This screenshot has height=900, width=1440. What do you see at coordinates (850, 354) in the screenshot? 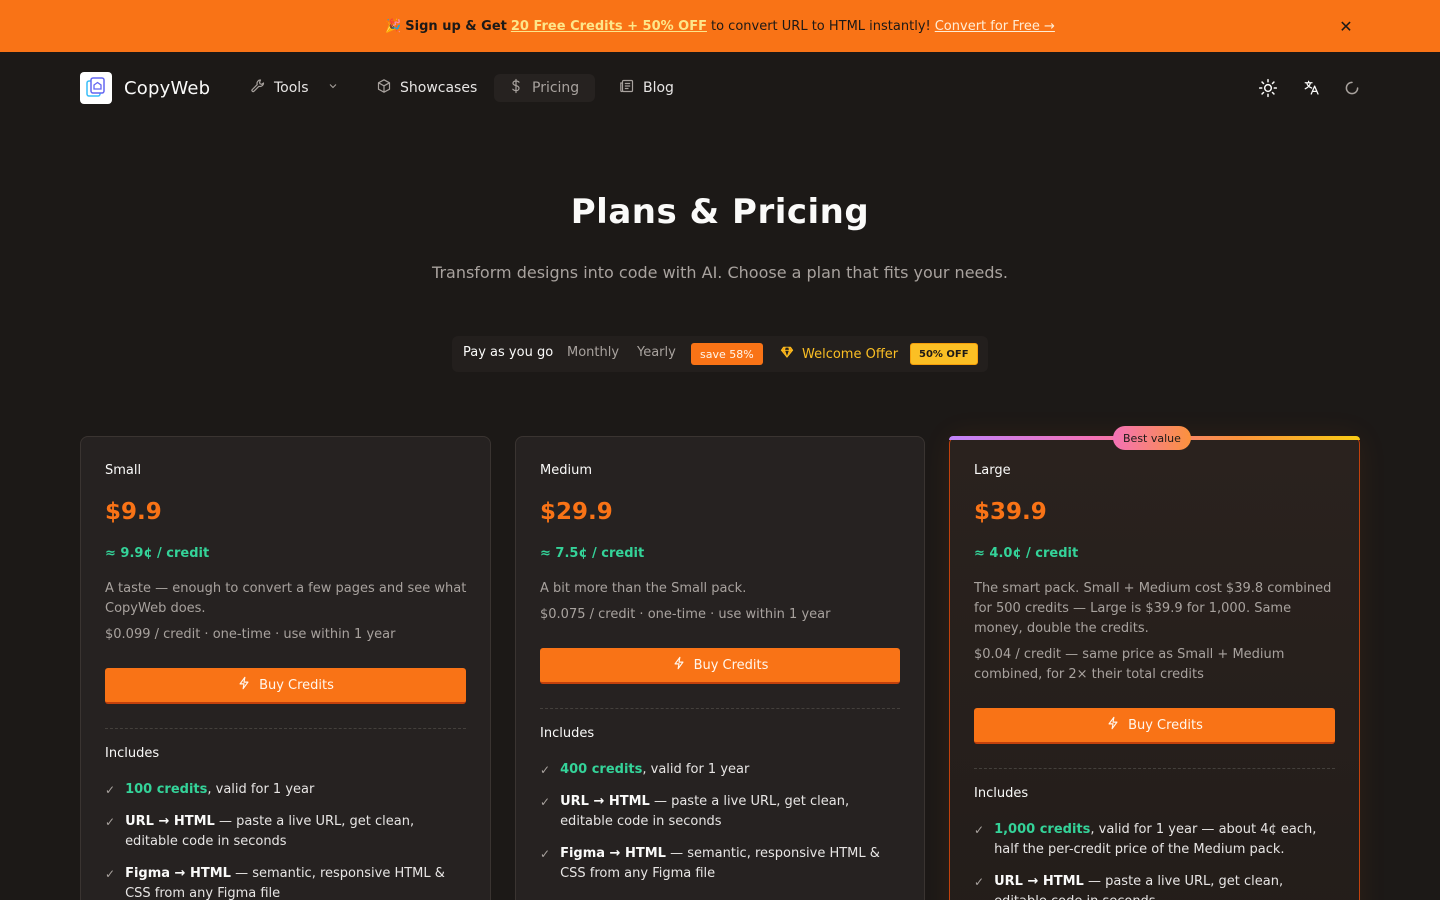
I see `welcome-offer-label: Welcome Offer` at bounding box center [850, 354].